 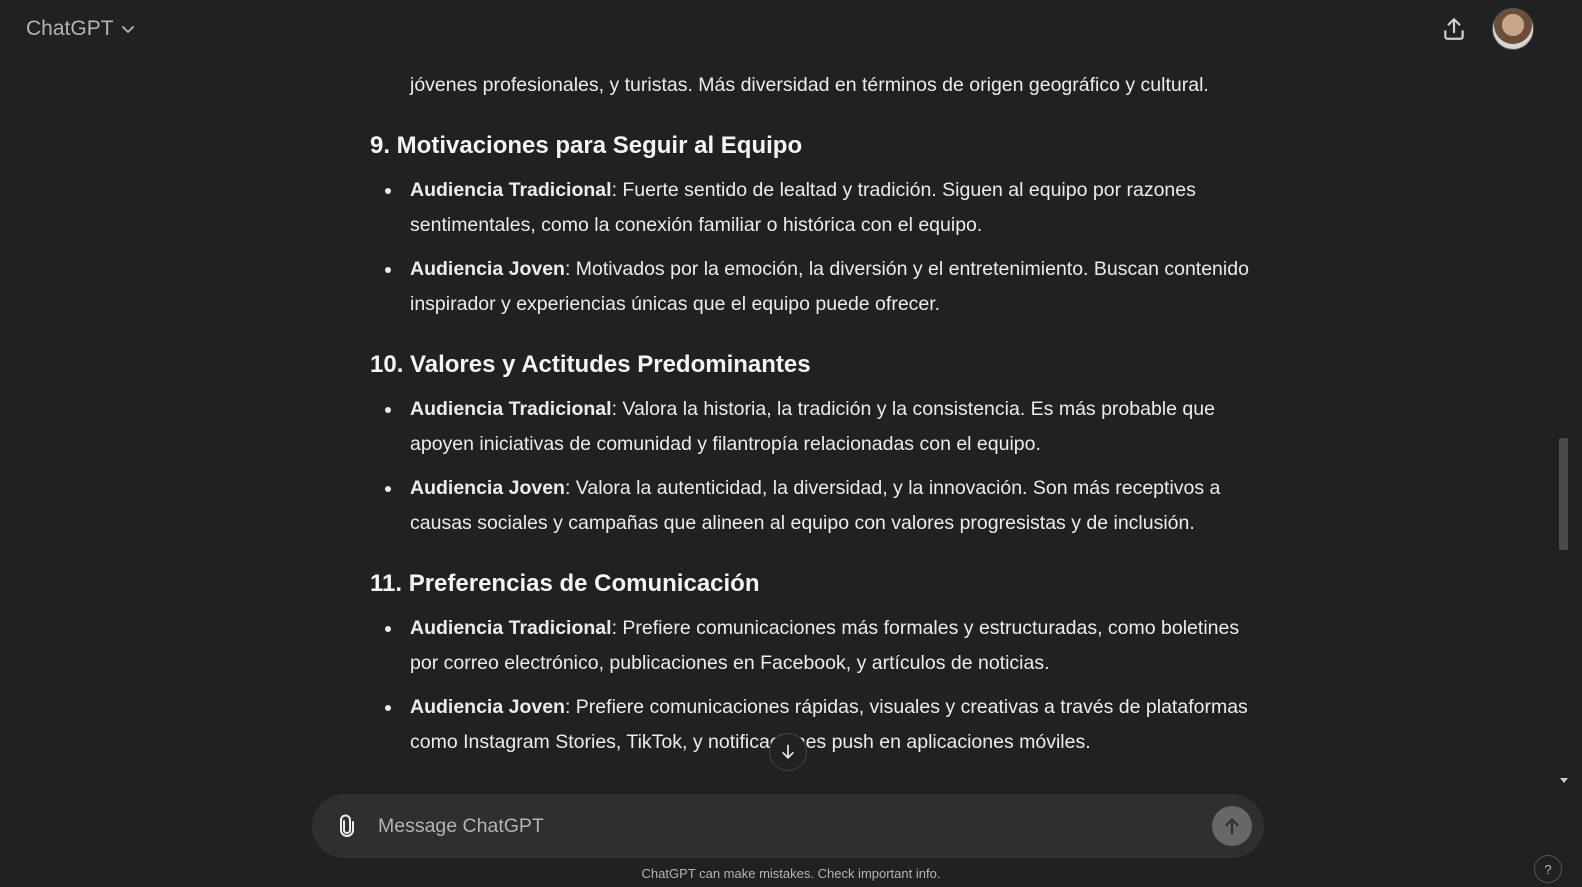 I want to click on share-button, so click(x=1454, y=29).